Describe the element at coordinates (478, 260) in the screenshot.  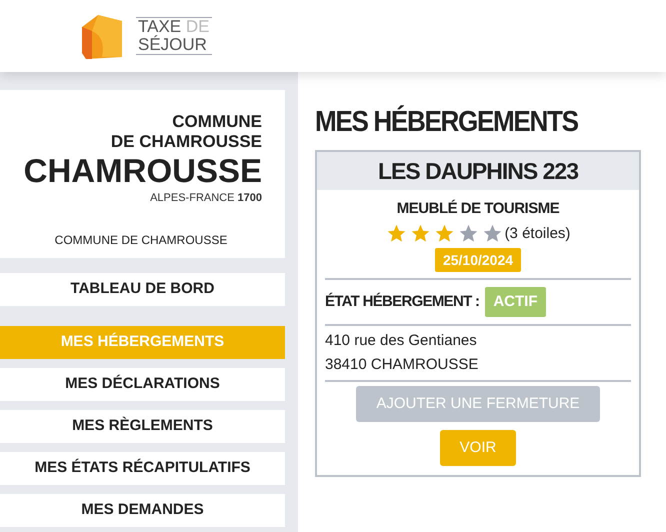
I see `date-badge: 25/10/2024` at that location.